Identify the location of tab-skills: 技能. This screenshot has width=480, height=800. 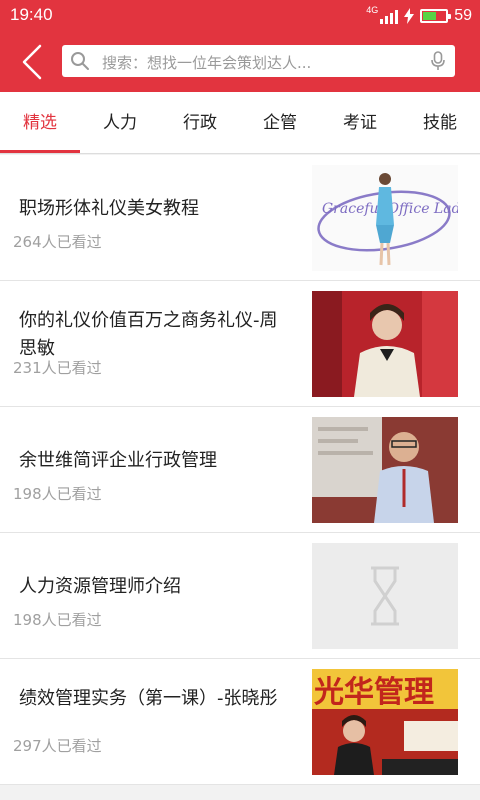
(440, 123).